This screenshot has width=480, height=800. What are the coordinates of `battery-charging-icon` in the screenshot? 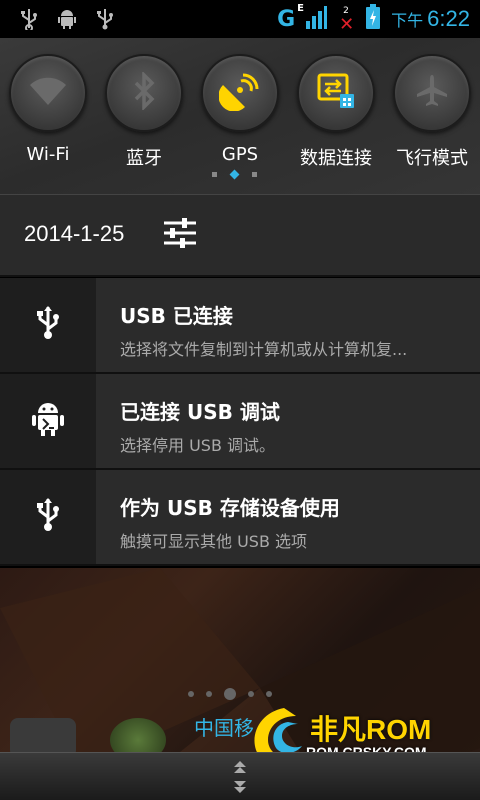 It's located at (373, 19).